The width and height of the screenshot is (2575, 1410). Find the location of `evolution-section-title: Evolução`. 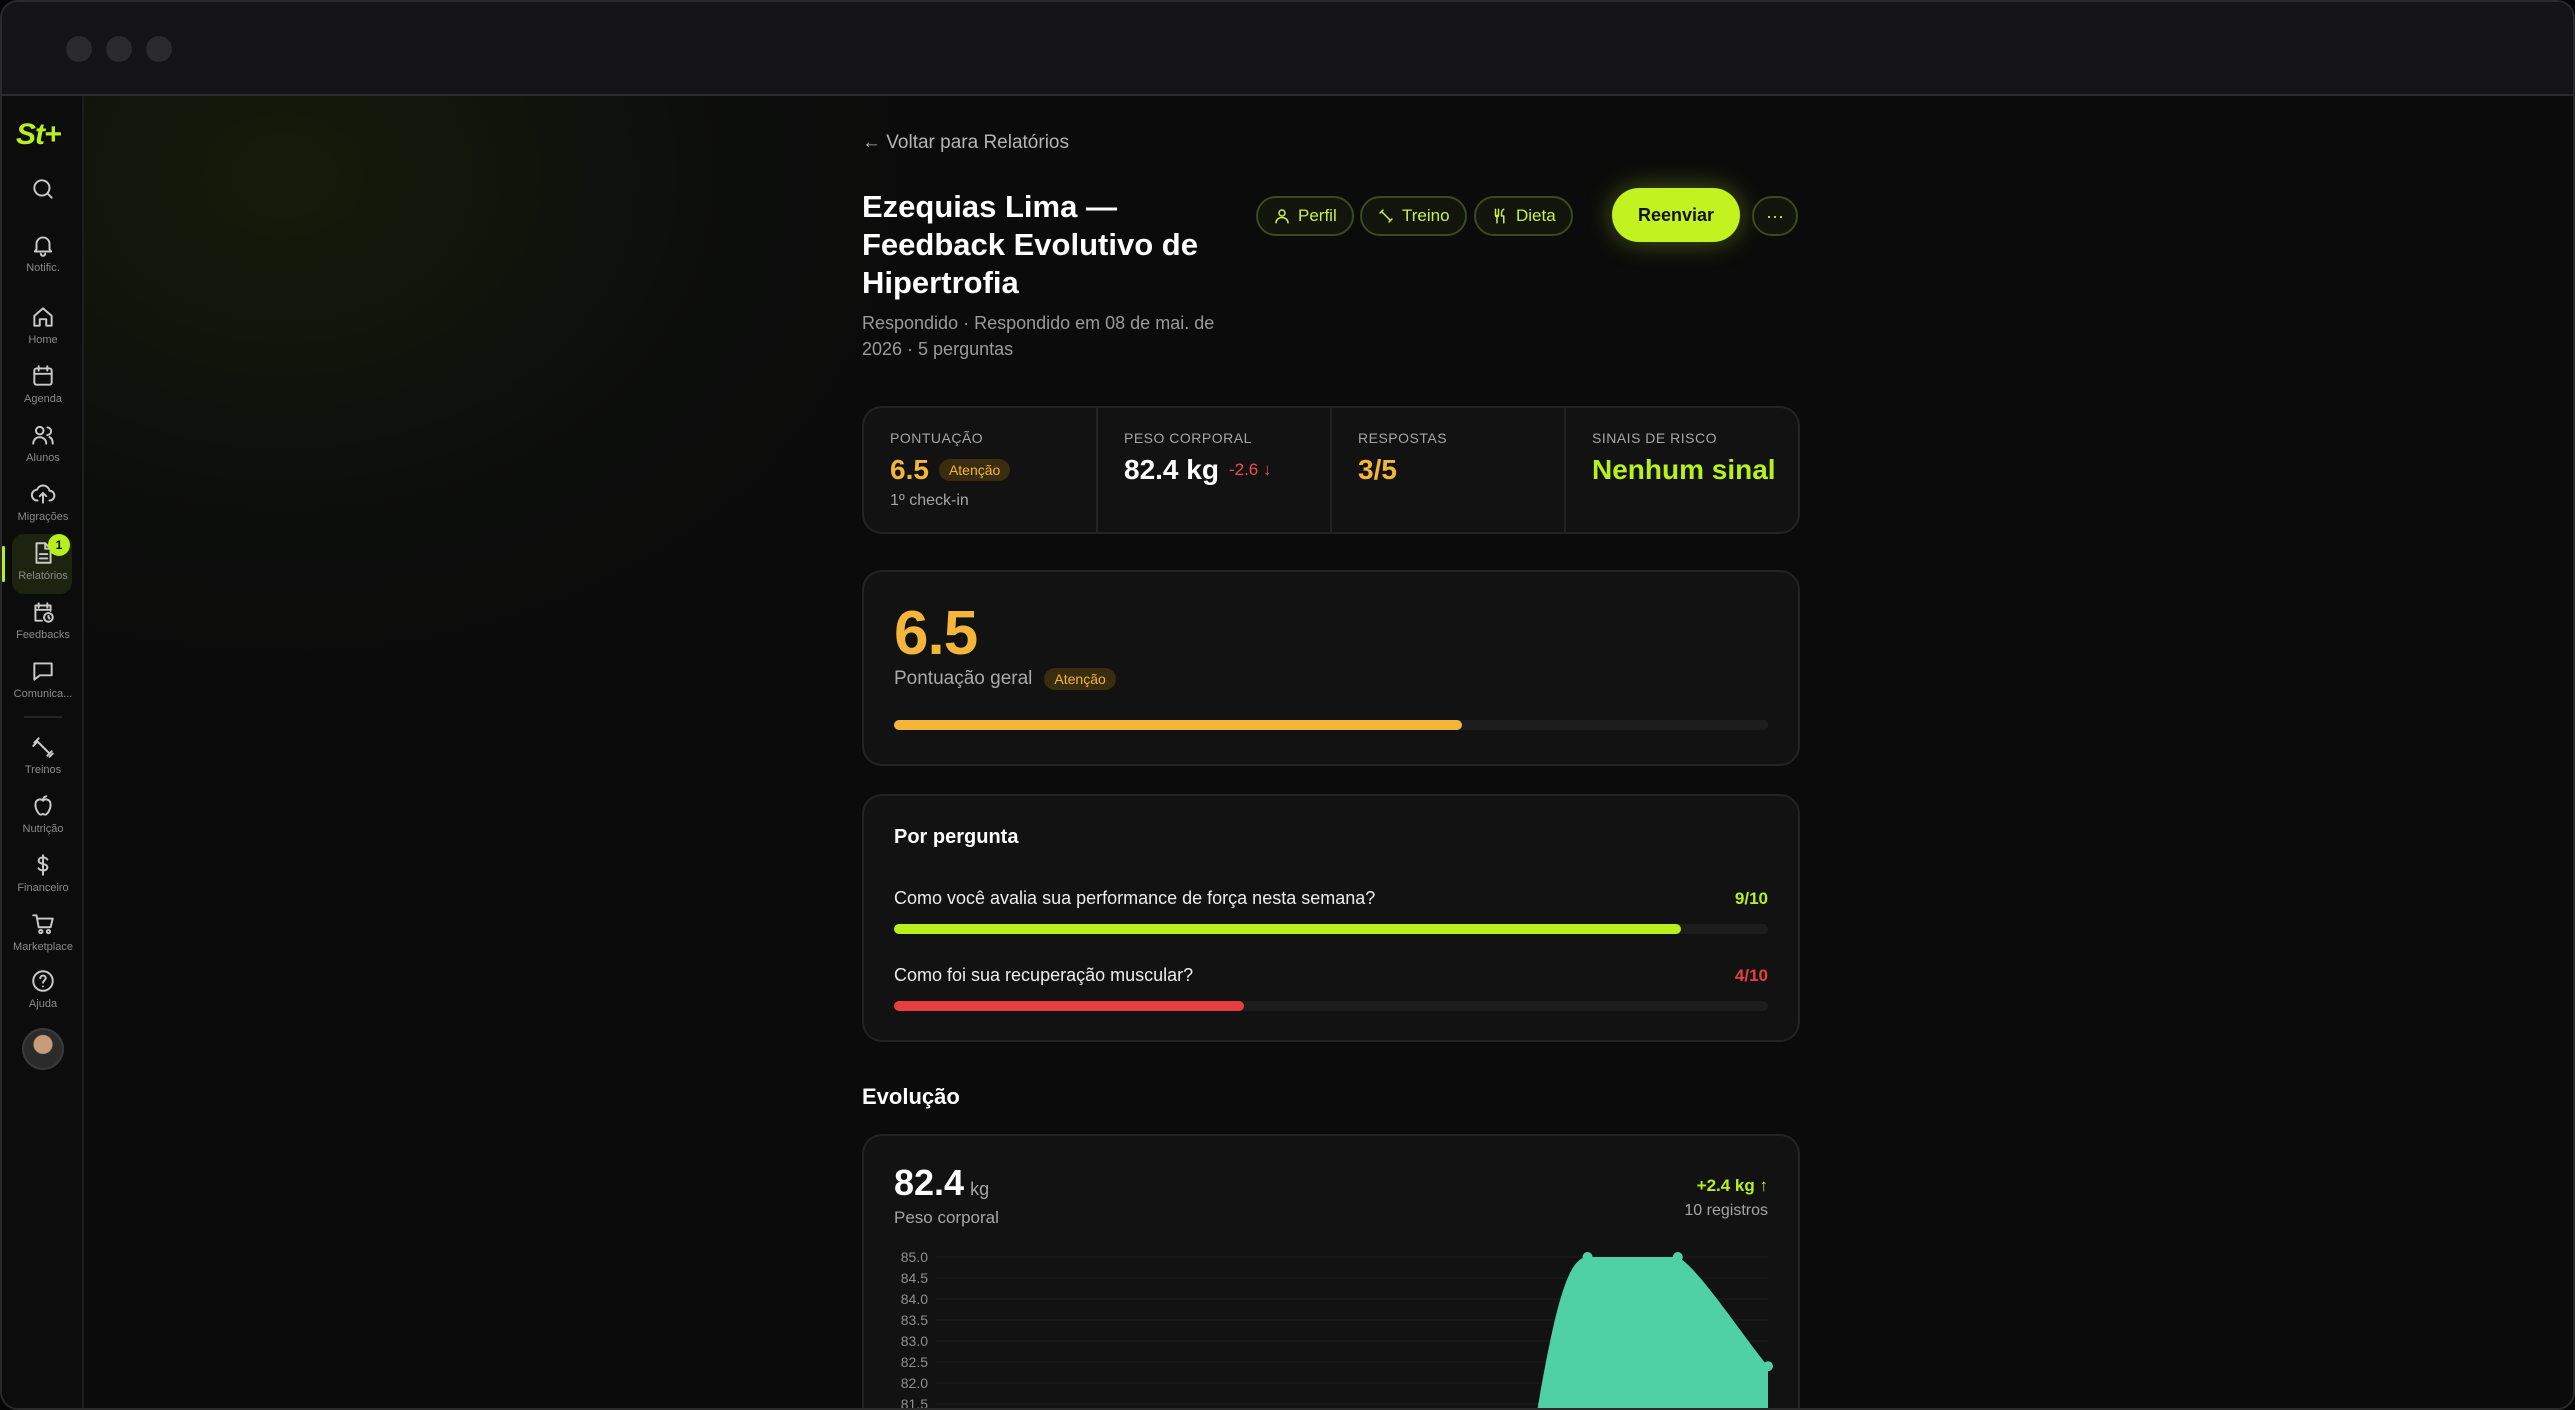

evolution-section-title: Evolução is located at coordinates (911, 1096).